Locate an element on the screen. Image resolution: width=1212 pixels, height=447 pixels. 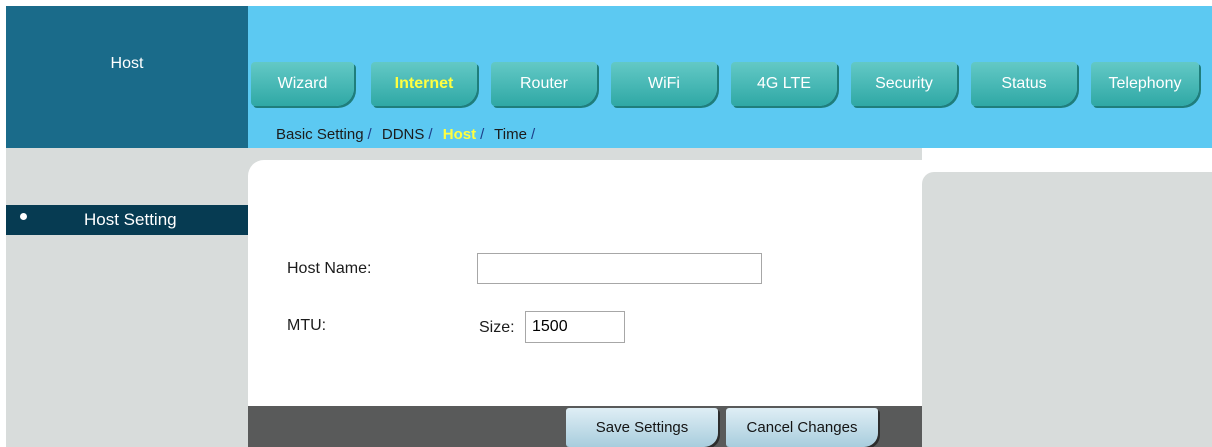
section-title-box: Host is located at coordinates (127, 77).